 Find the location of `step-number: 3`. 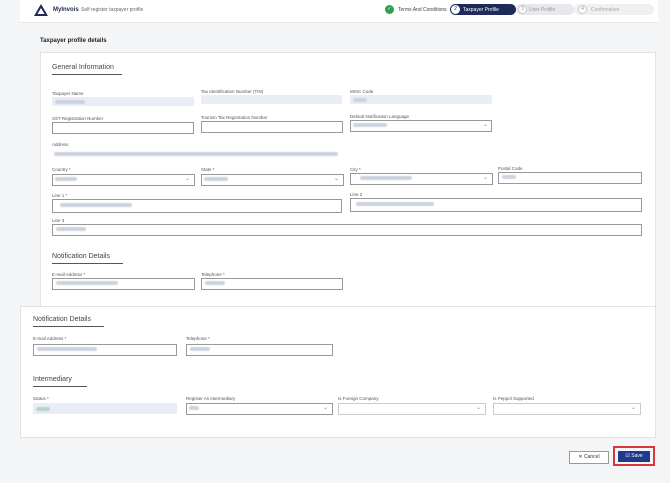

step-number: 3 is located at coordinates (522, 9).